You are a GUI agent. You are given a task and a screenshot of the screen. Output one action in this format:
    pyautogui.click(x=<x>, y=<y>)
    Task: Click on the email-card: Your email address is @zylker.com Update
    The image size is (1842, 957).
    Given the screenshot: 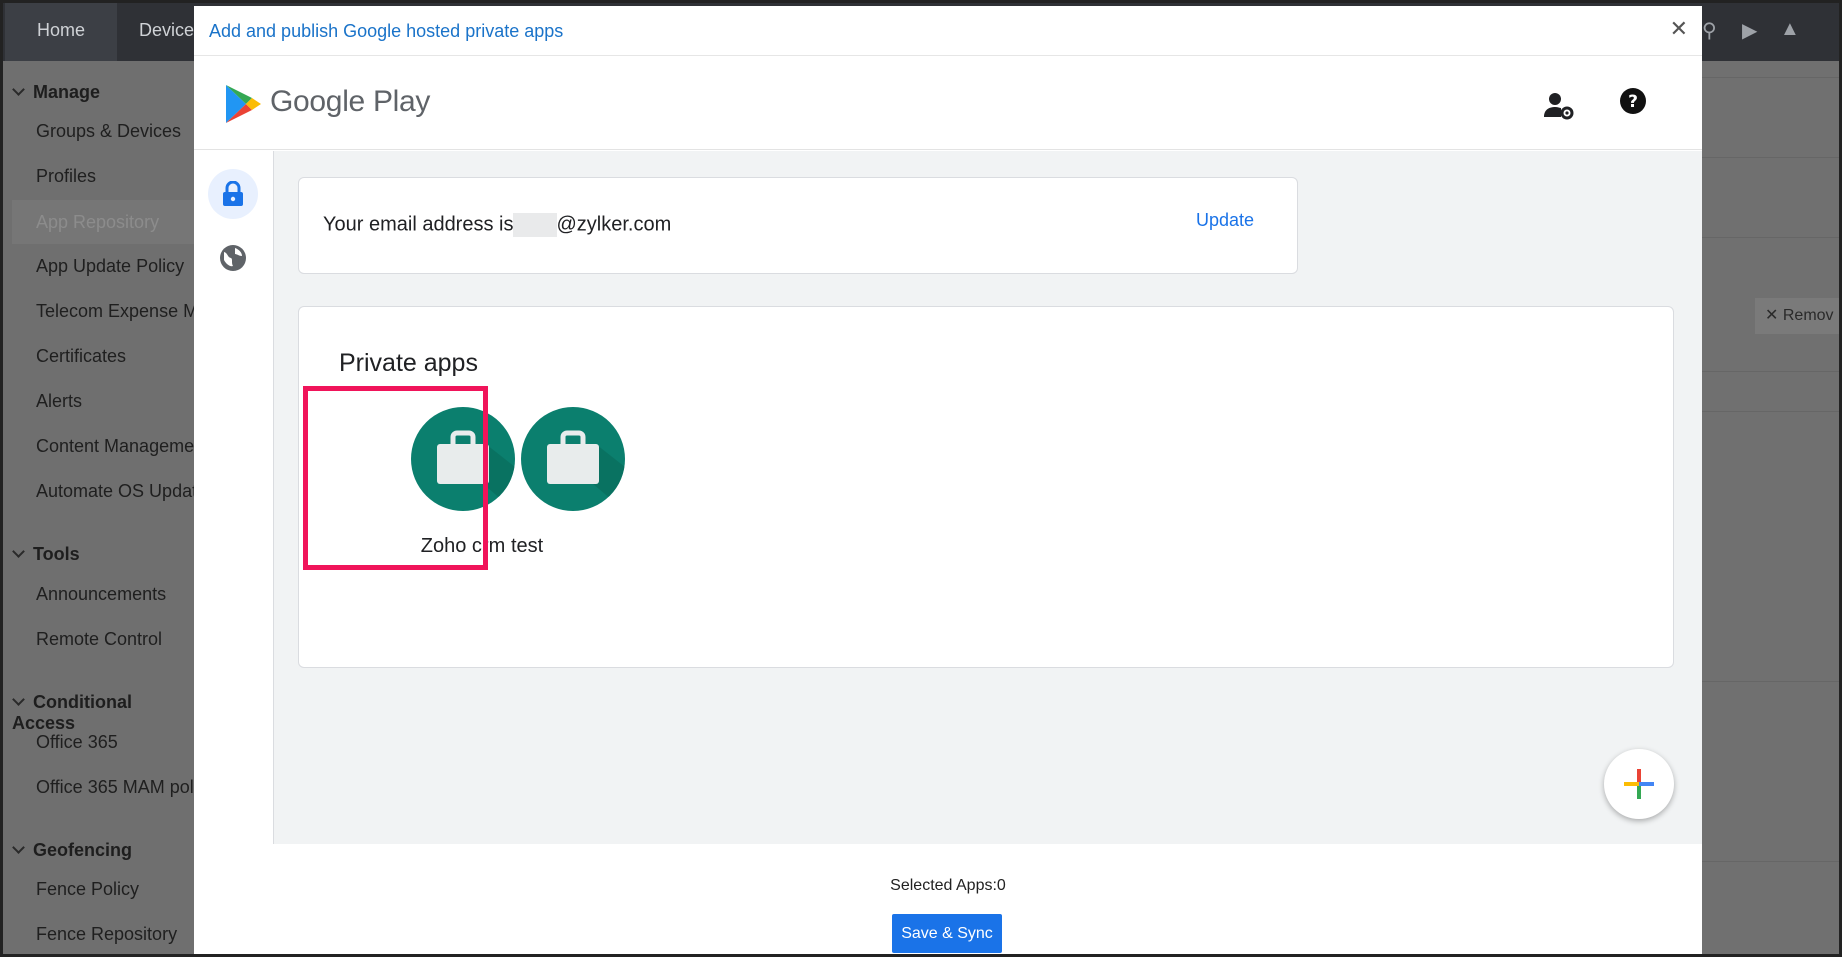 What is the action you would take?
    pyautogui.click(x=798, y=225)
    